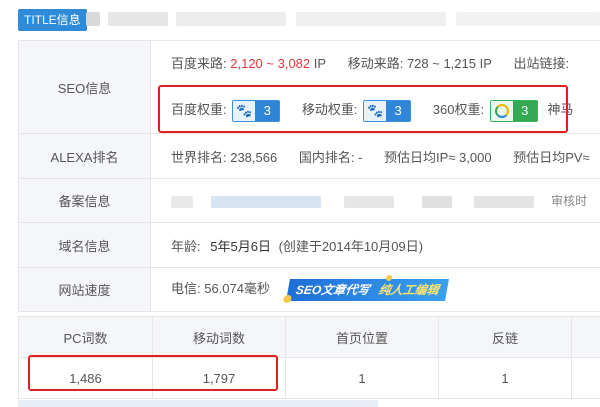  What do you see at coordinates (84, 245) in the screenshot?
I see `domain-label: 域名信息` at bounding box center [84, 245].